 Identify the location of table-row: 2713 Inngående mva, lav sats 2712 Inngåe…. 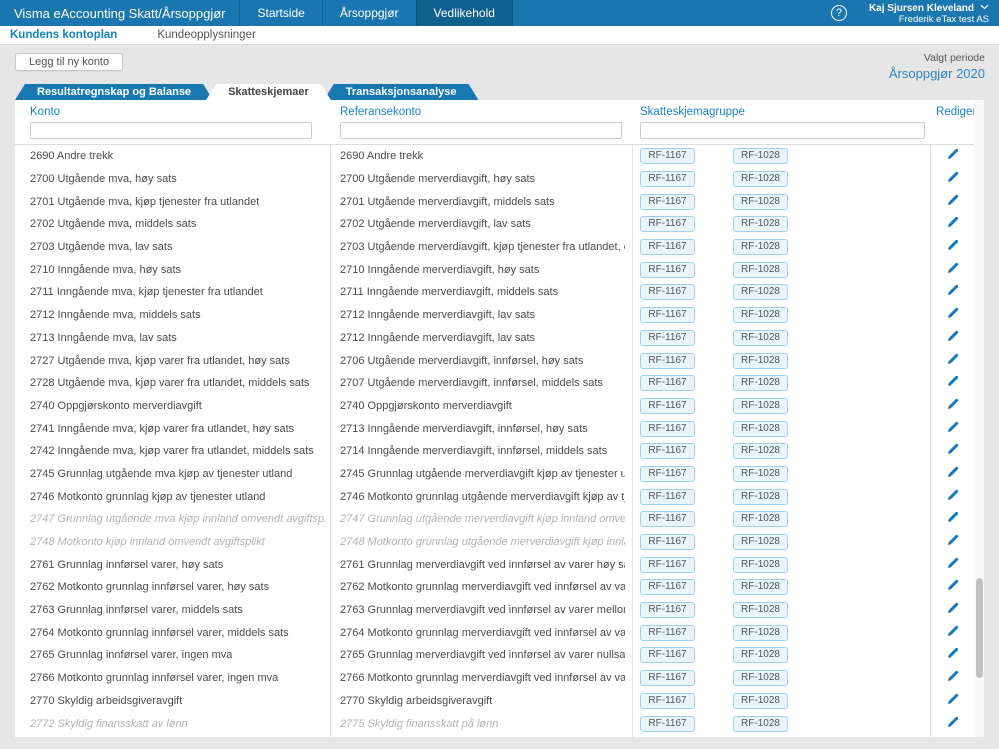
(499, 338).